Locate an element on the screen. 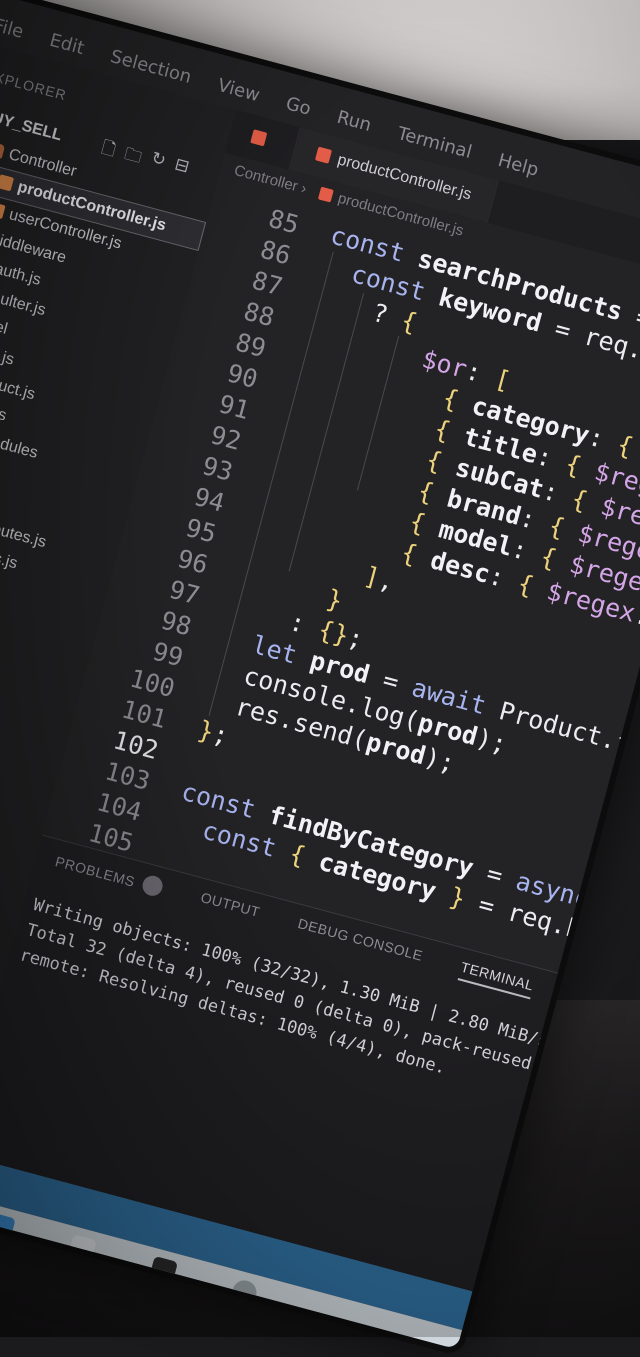 This screenshot has width=640, height=1357. file-icon is located at coordinates (259, 138).